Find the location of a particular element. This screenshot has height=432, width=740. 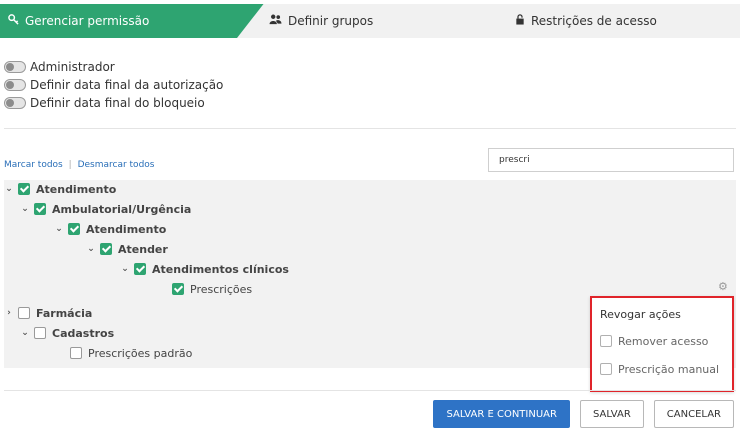

gear-icon: ⚙ is located at coordinates (723, 286).